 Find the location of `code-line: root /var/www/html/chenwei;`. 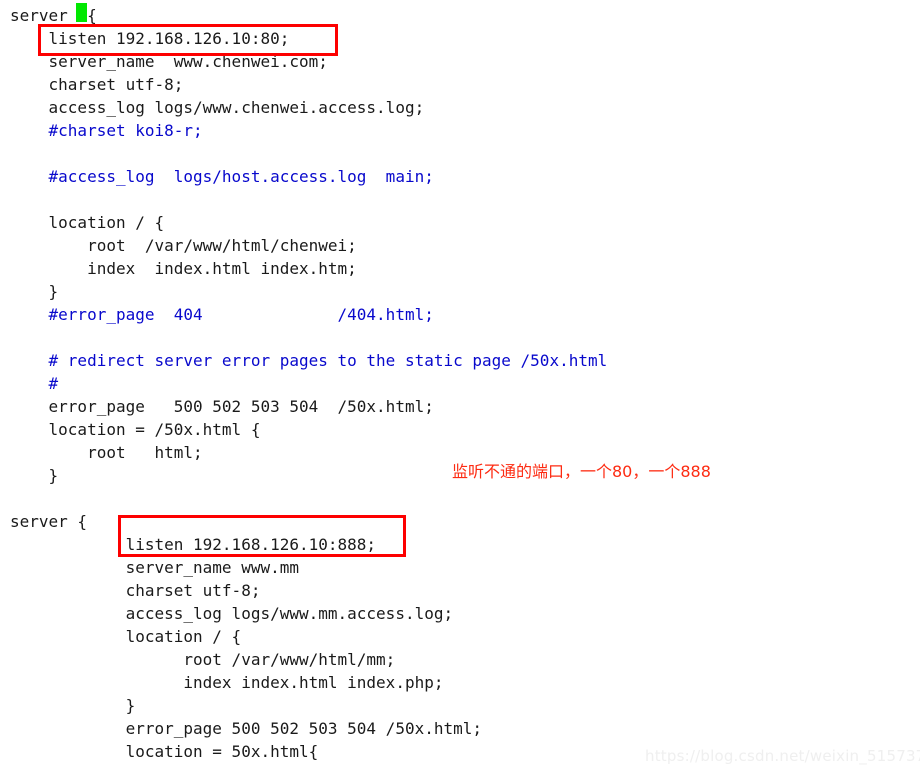

code-line: root /var/www/html/chenwei; is located at coordinates (183, 245).